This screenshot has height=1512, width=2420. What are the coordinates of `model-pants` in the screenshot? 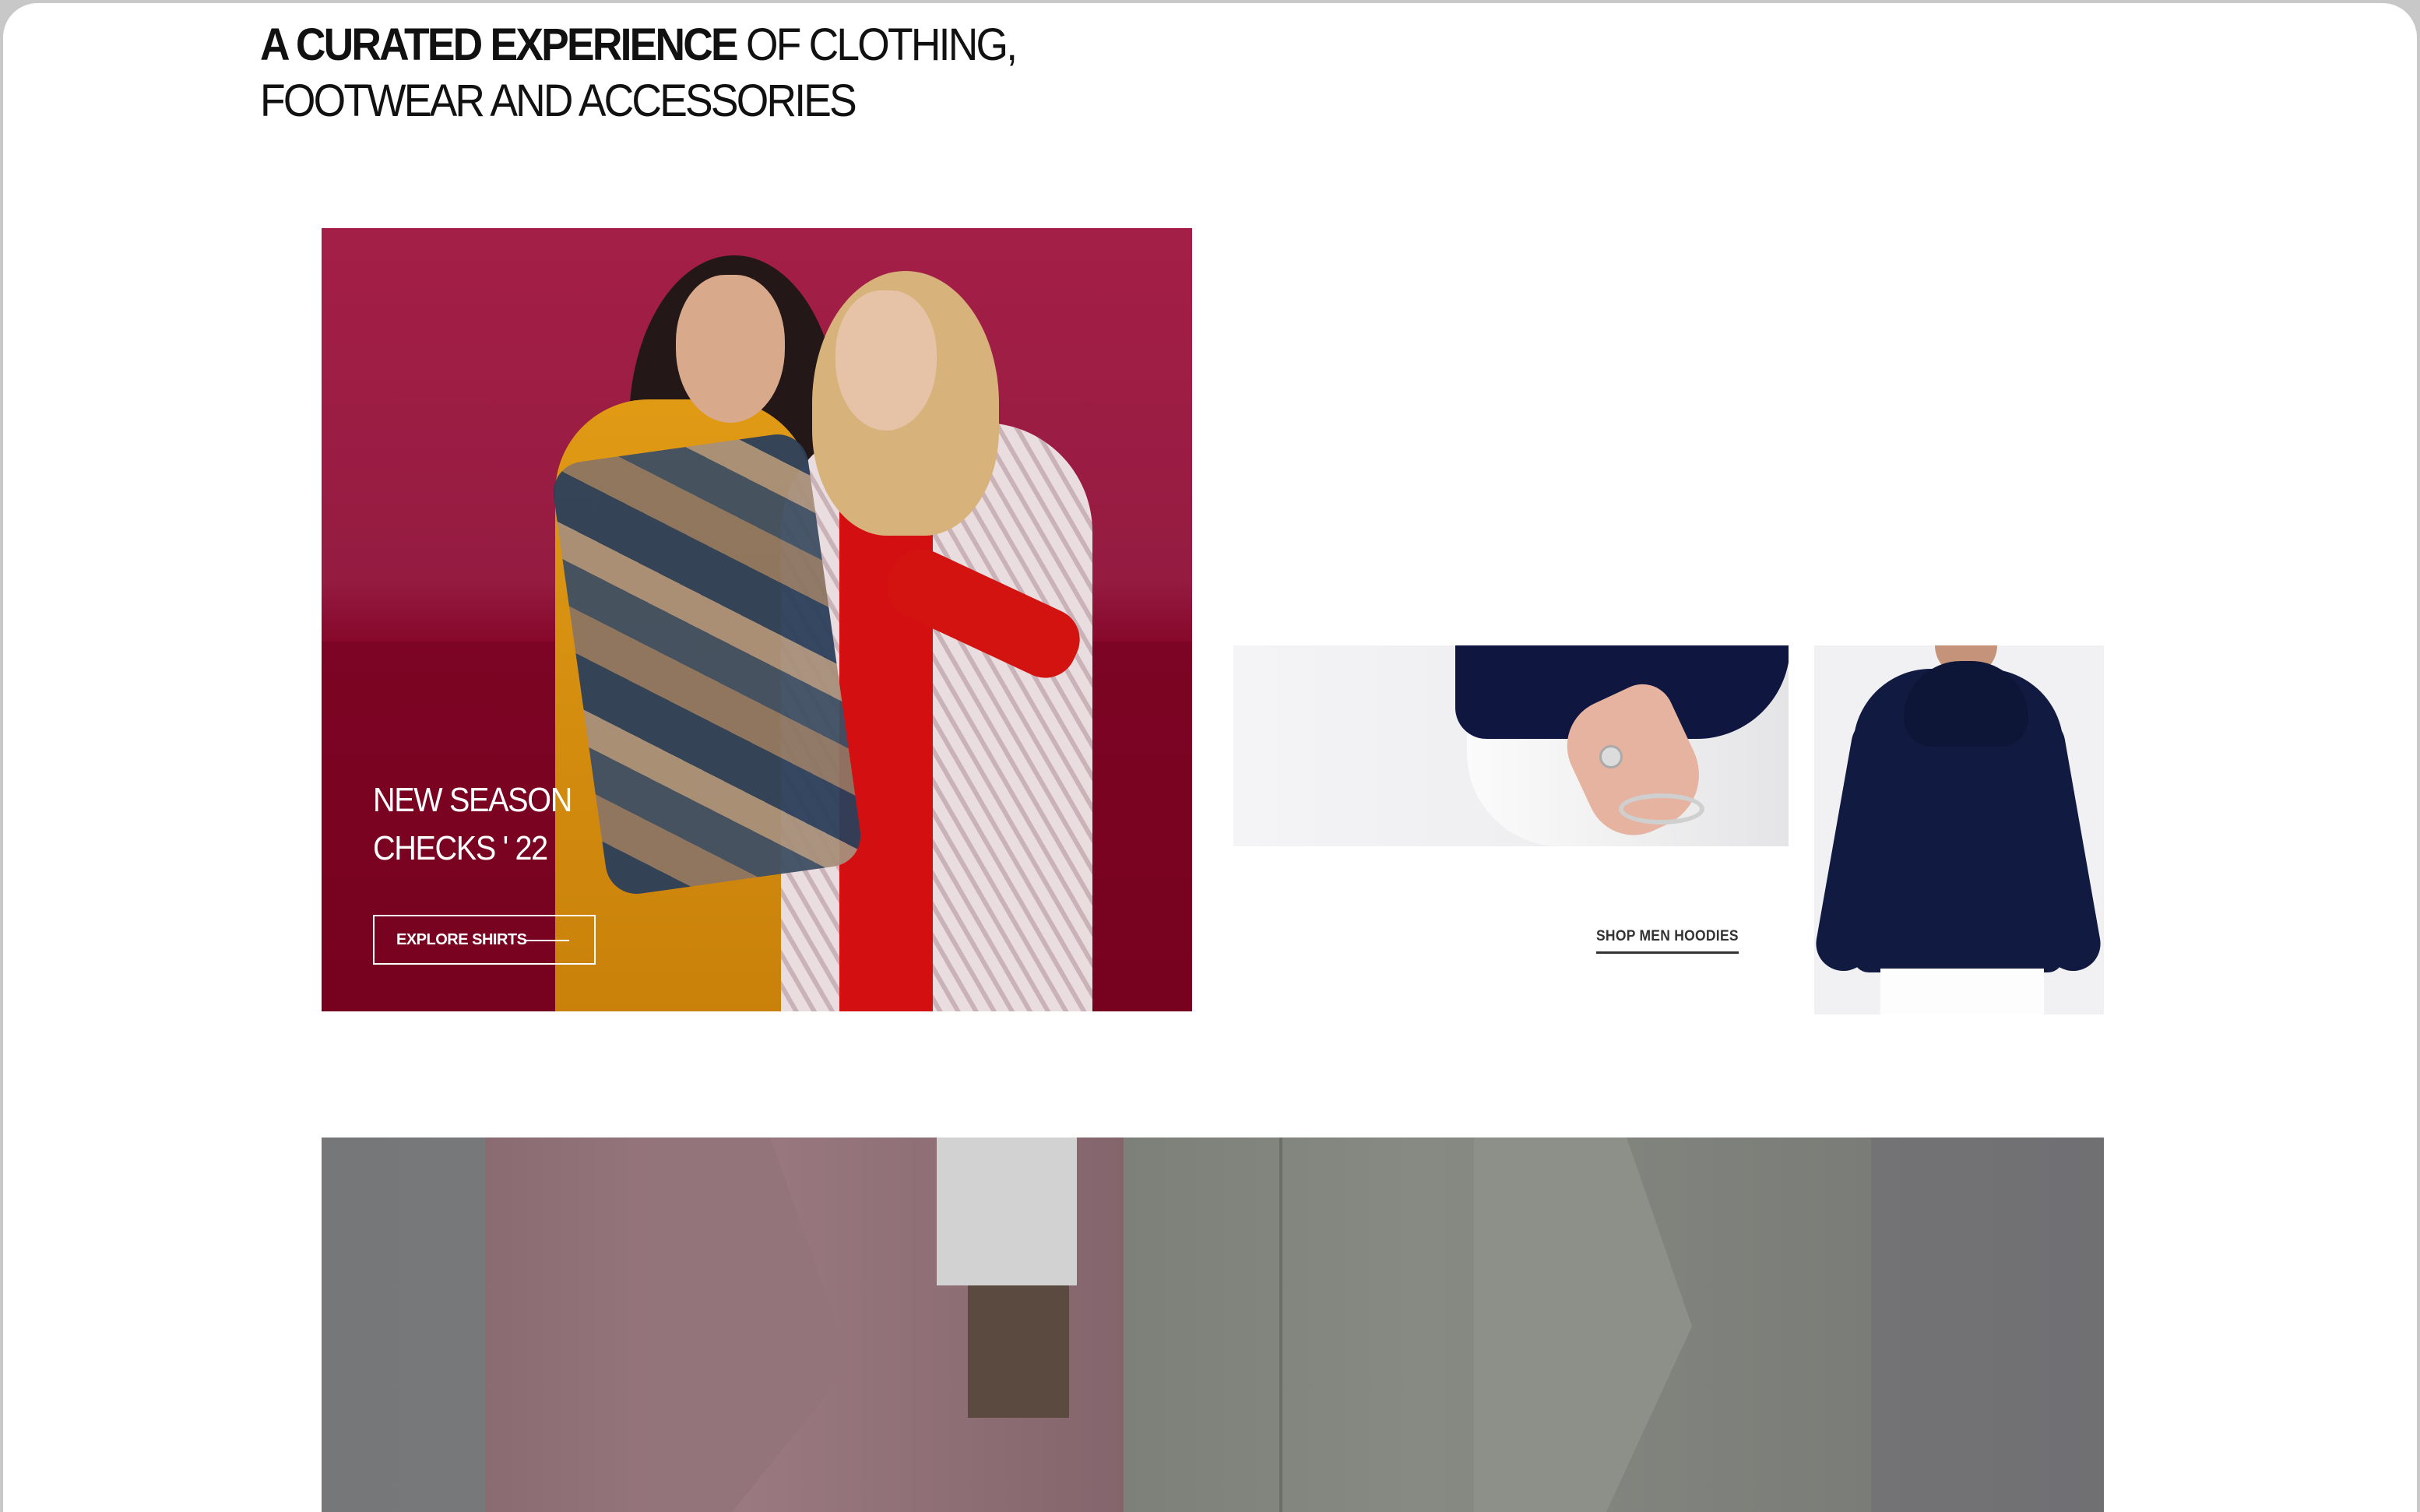 It's located at (1962, 991).